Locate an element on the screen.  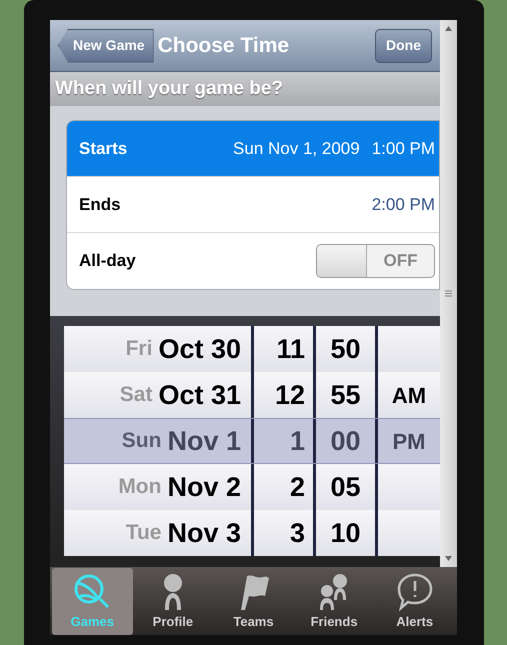
grip-icon is located at coordinates (448, 293).